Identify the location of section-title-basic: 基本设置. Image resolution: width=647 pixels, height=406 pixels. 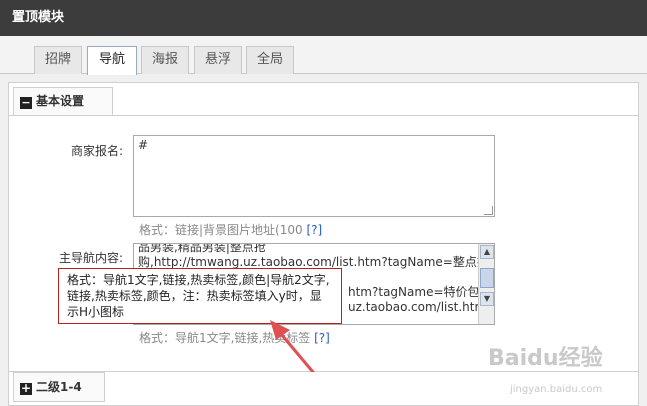
(60, 101).